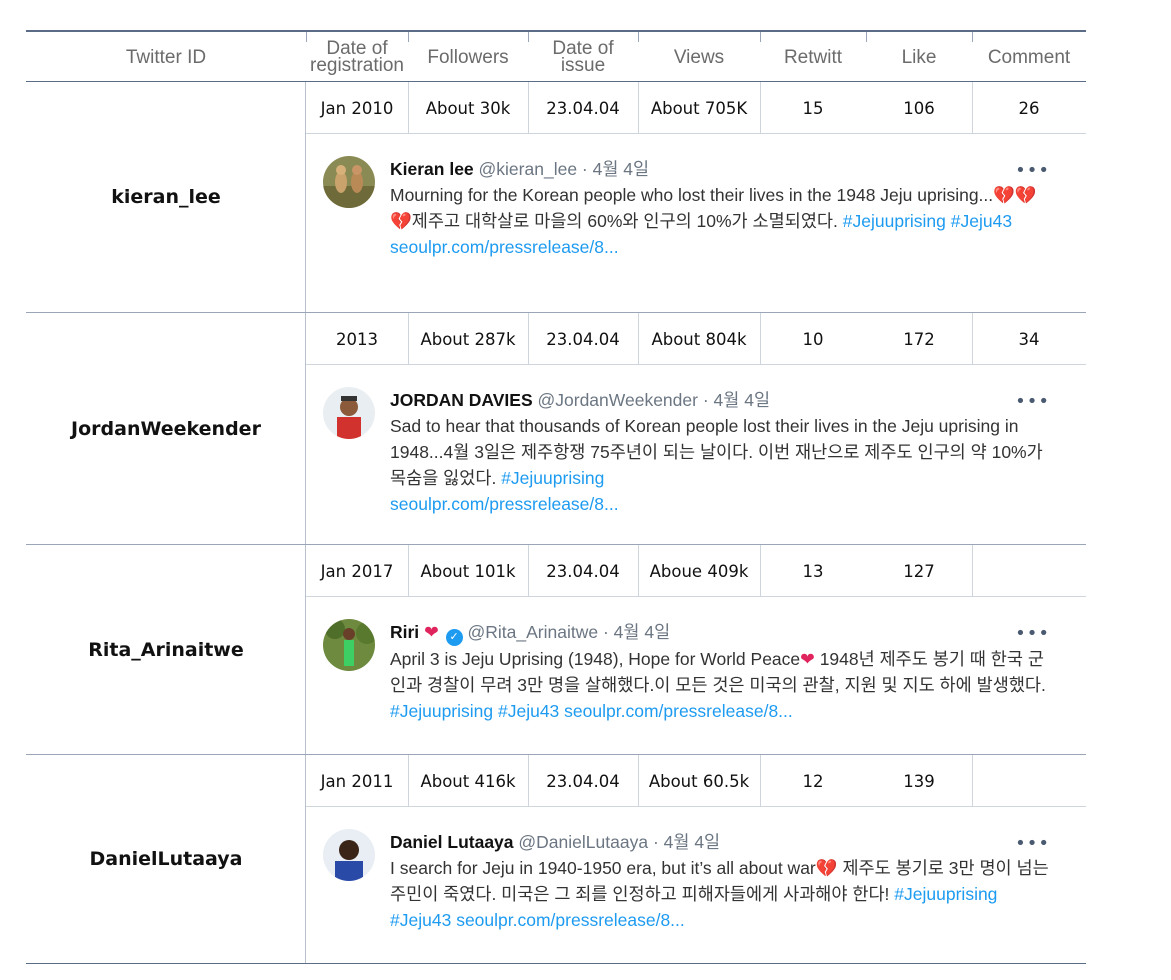 The image size is (1171, 980). Describe the element at coordinates (166, 197) in the screenshot. I see `twitter-id: kieran_lee` at that location.